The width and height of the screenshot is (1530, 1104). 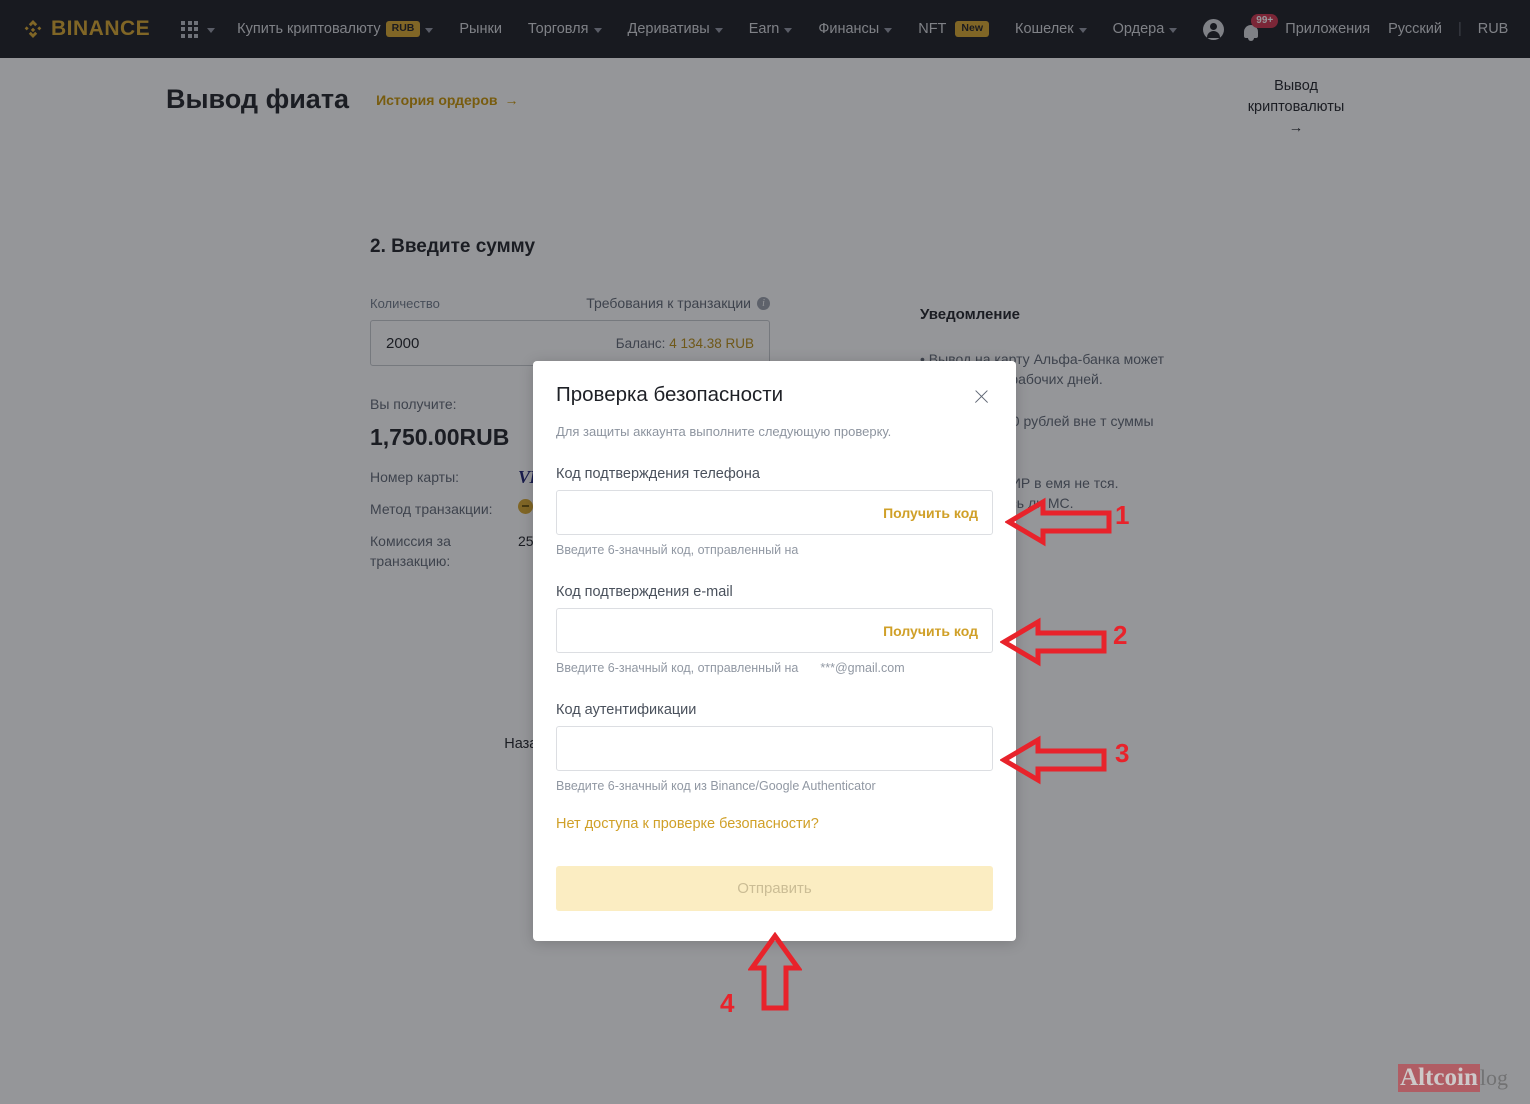 What do you see at coordinates (1120, 635) in the screenshot?
I see `annotation-number-2: 2` at bounding box center [1120, 635].